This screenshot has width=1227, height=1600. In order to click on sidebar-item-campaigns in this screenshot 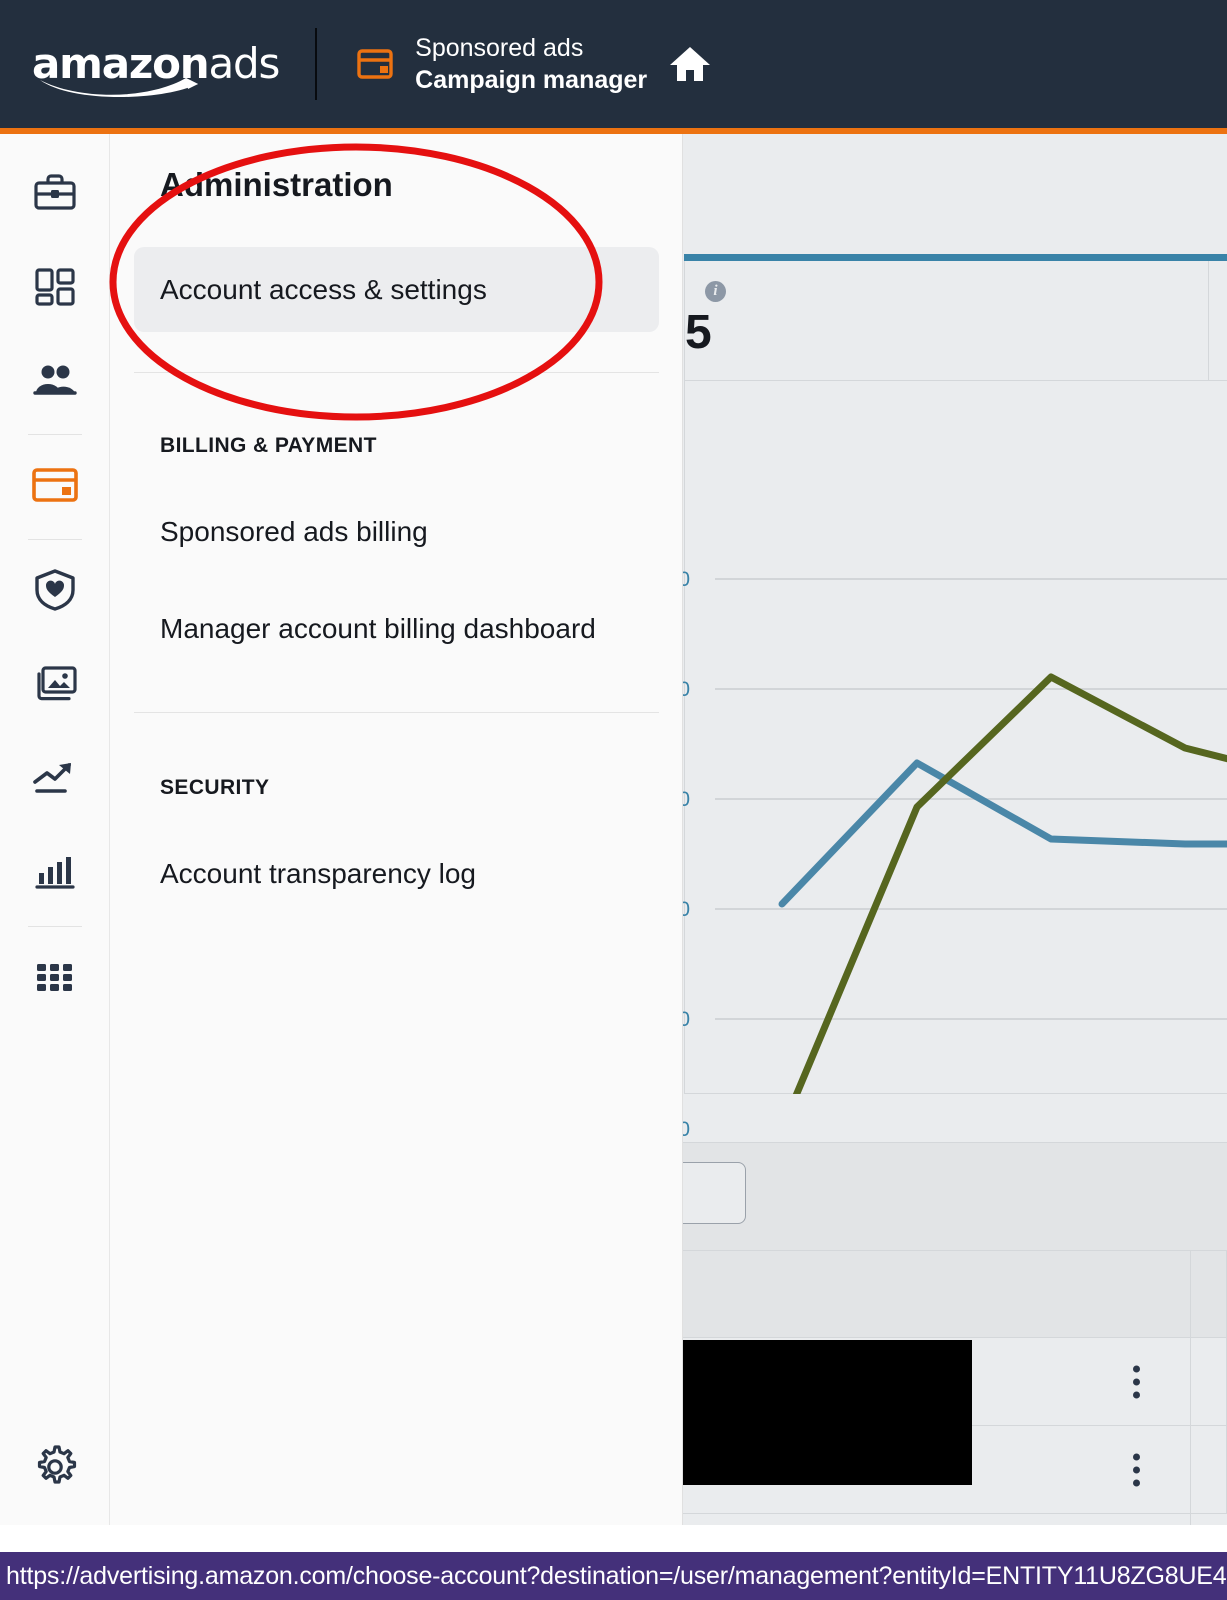, I will do `click(55, 288)`.